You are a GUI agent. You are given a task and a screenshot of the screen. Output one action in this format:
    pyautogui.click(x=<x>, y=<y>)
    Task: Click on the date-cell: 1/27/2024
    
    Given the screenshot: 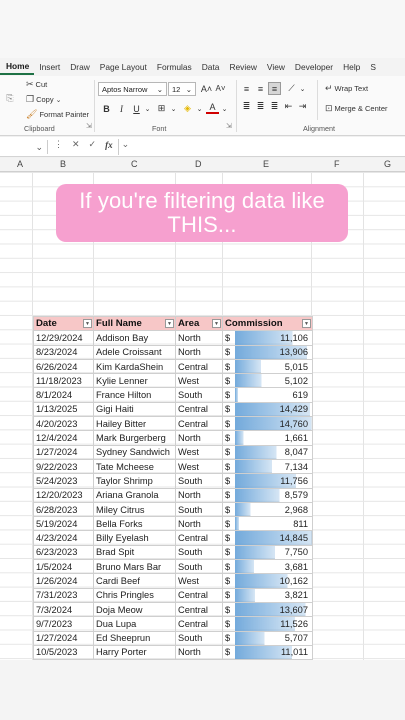 What is the action you would take?
    pyautogui.click(x=63, y=638)
    